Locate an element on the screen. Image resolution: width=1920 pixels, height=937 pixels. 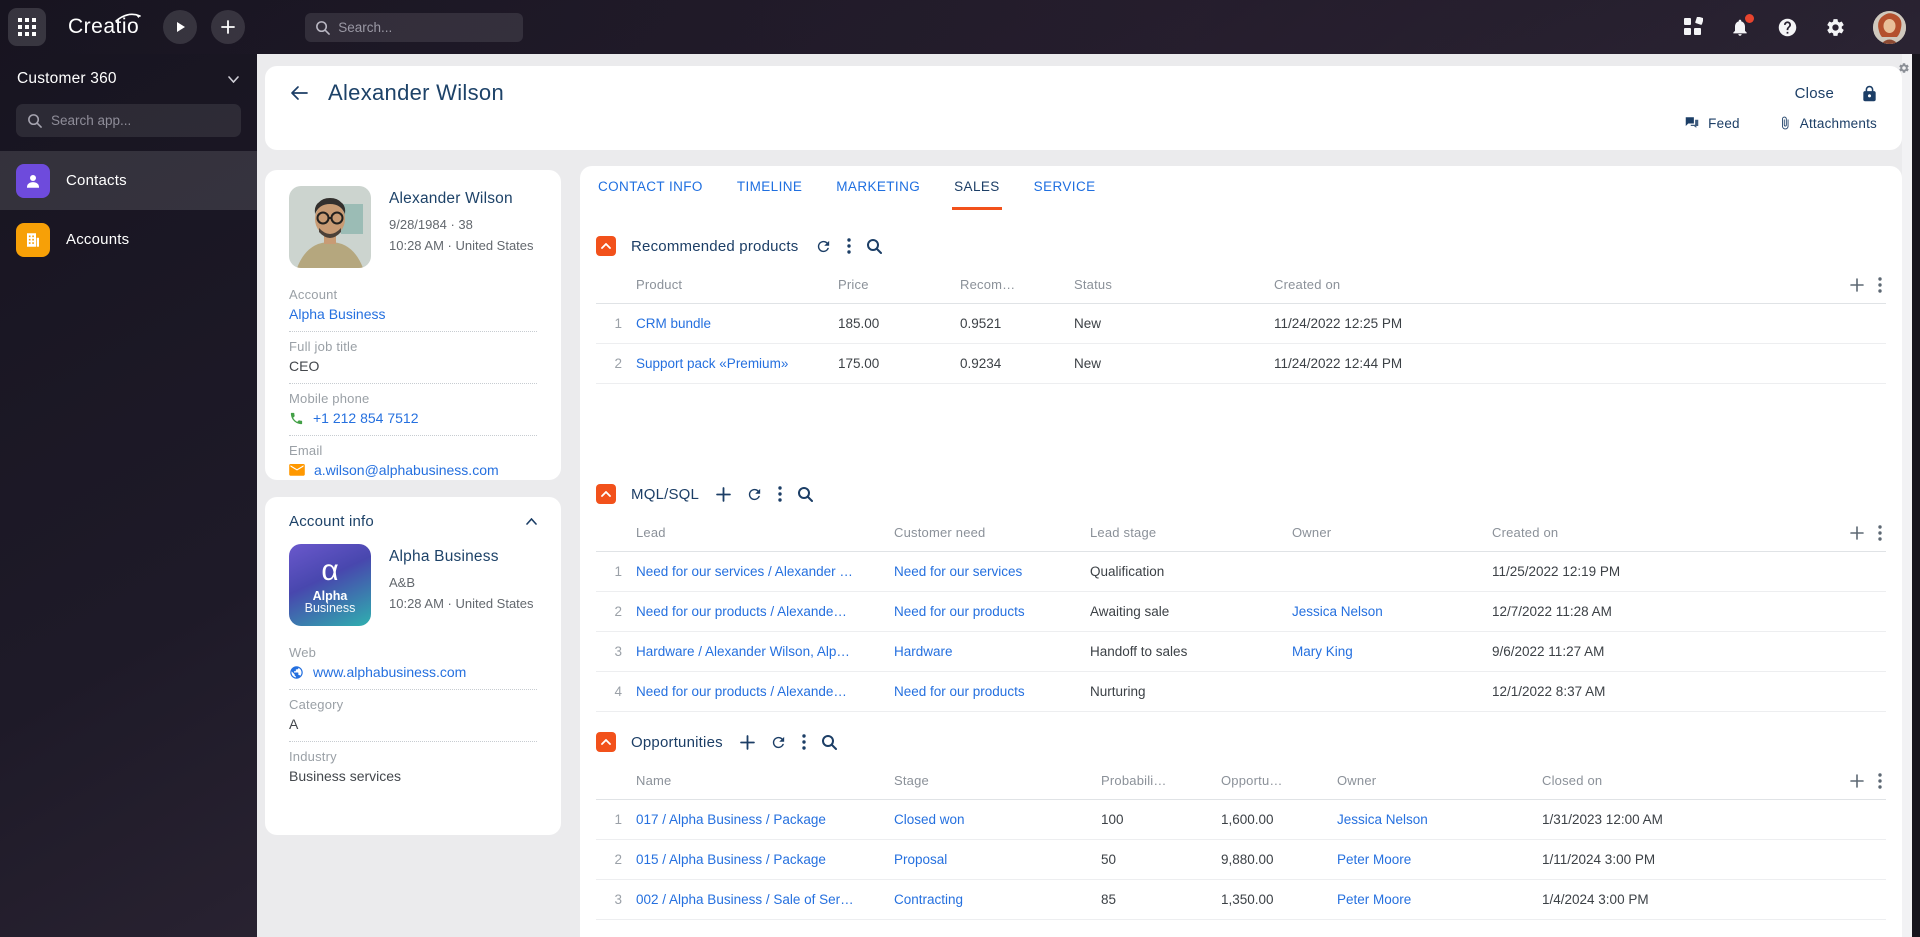
app-search-input is located at coordinates (136, 120).